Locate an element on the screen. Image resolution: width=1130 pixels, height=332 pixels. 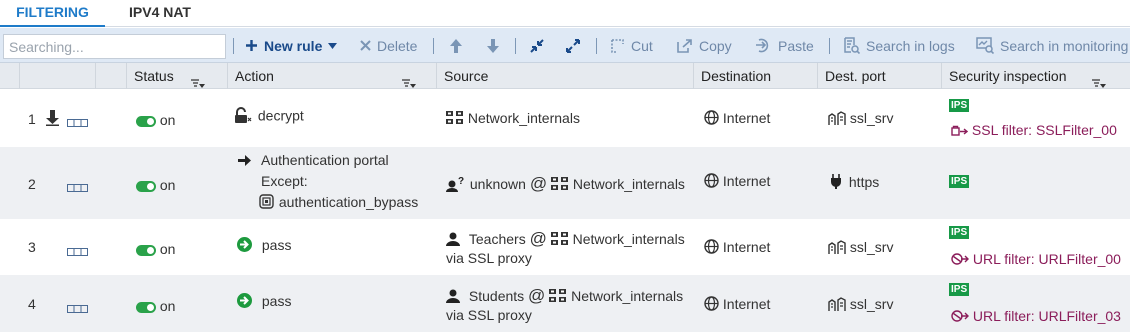
security-filter-cell: URL filter: URLFilter_03 is located at coordinates (1036, 316).